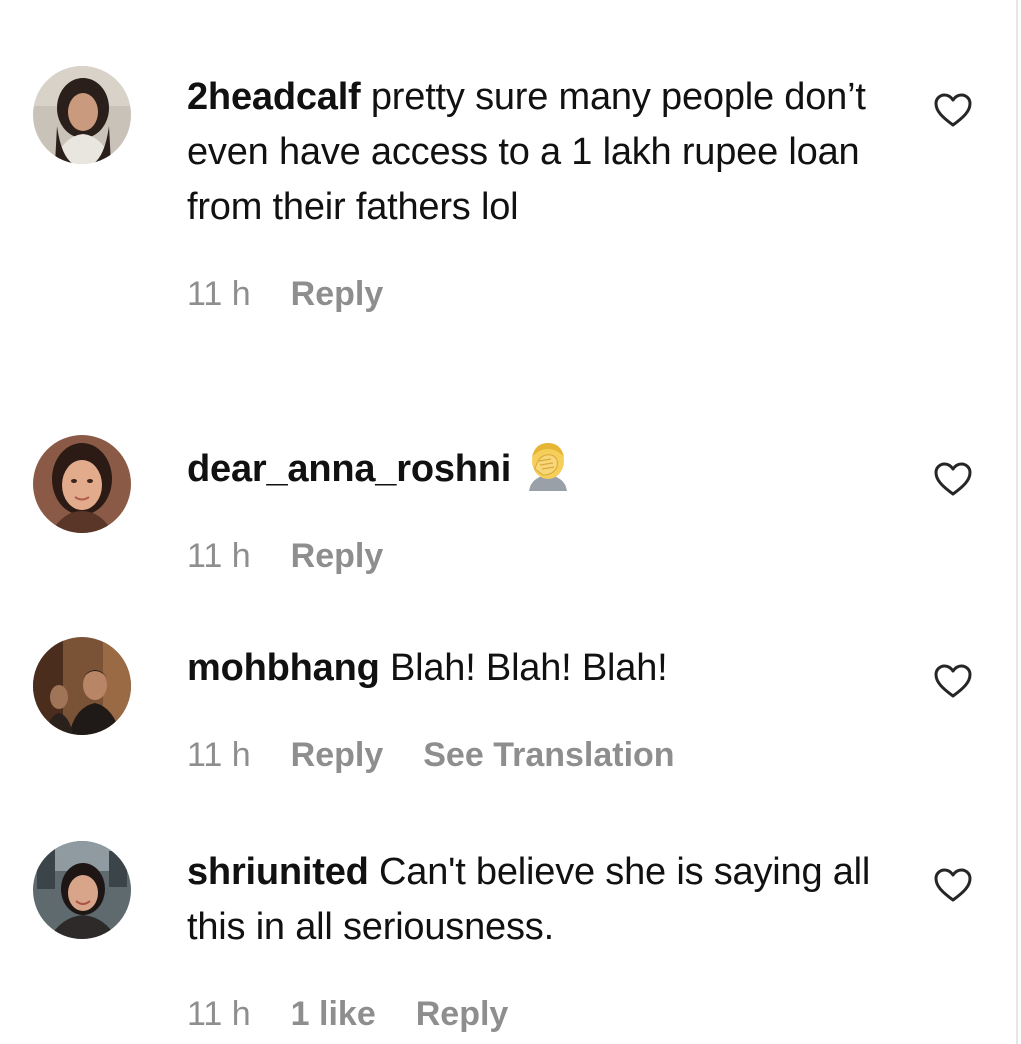  What do you see at coordinates (548, 755) in the screenshot?
I see `see-translation-button: See Translation` at bounding box center [548, 755].